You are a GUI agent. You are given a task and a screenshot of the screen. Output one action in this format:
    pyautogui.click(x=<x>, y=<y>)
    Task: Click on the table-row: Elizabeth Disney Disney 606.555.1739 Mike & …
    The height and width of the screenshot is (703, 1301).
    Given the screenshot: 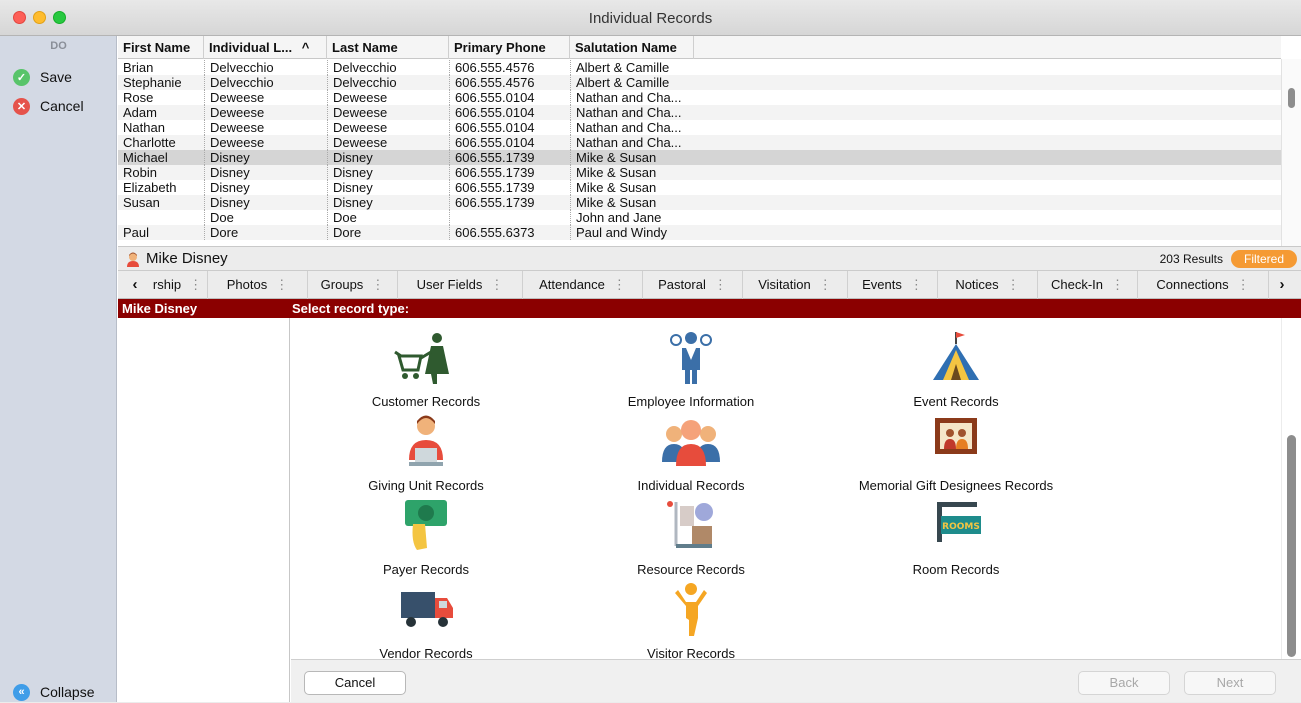 What is the action you would take?
    pyautogui.click(x=699, y=187)
    